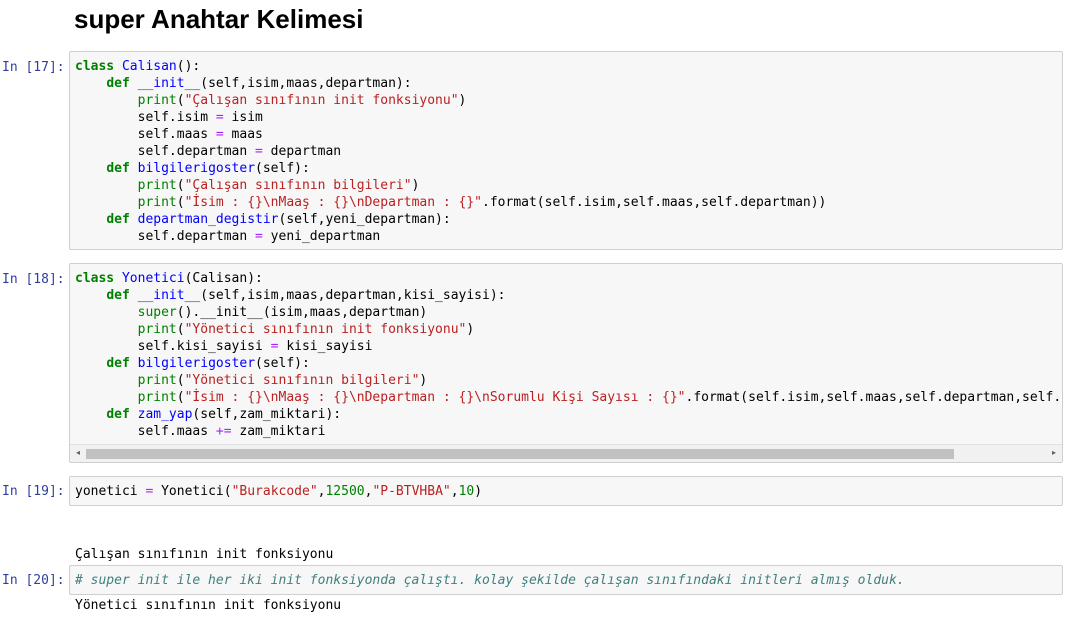  Describe the element at coordinates (110, 491) in the screenshot. I see `code-token: yonetici` at that location.